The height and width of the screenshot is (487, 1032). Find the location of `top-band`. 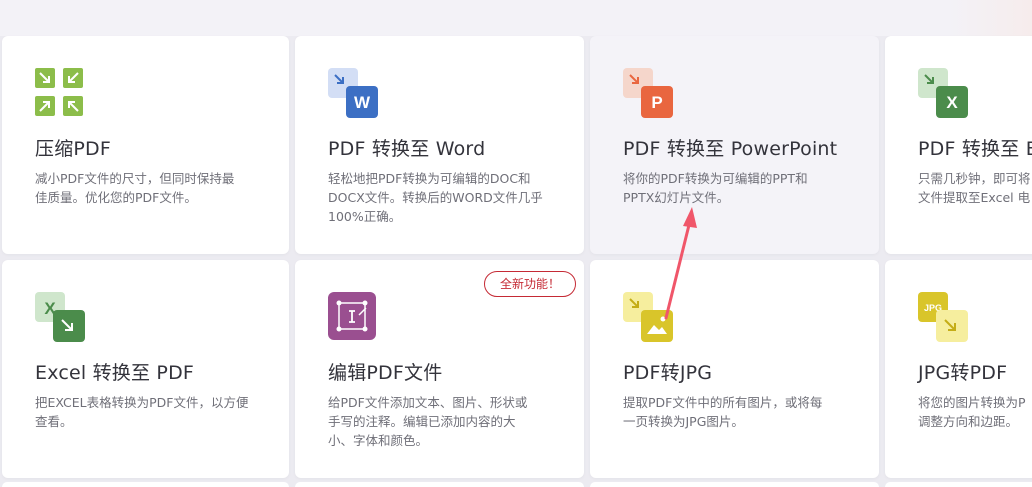

top-band is located at coordinates (516, 18).